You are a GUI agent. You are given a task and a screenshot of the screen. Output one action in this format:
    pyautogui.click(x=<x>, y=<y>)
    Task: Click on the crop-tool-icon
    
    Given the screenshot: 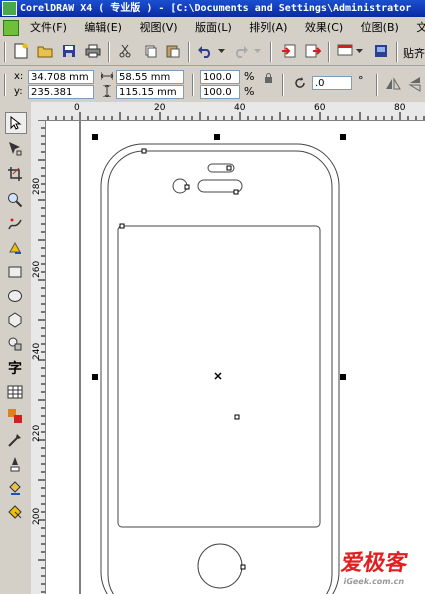 What is the action you would take?
    pyautogui.click(x=15, y=174)
    